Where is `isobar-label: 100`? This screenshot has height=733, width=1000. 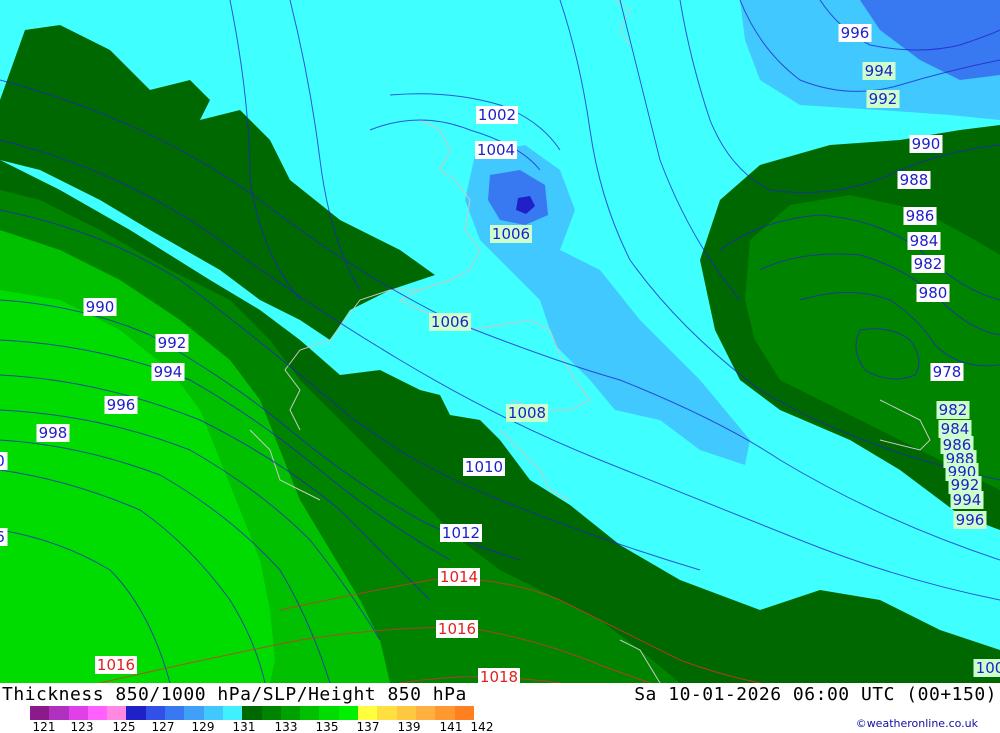 isobar-label: 100 is located at coordinates (986, 668).